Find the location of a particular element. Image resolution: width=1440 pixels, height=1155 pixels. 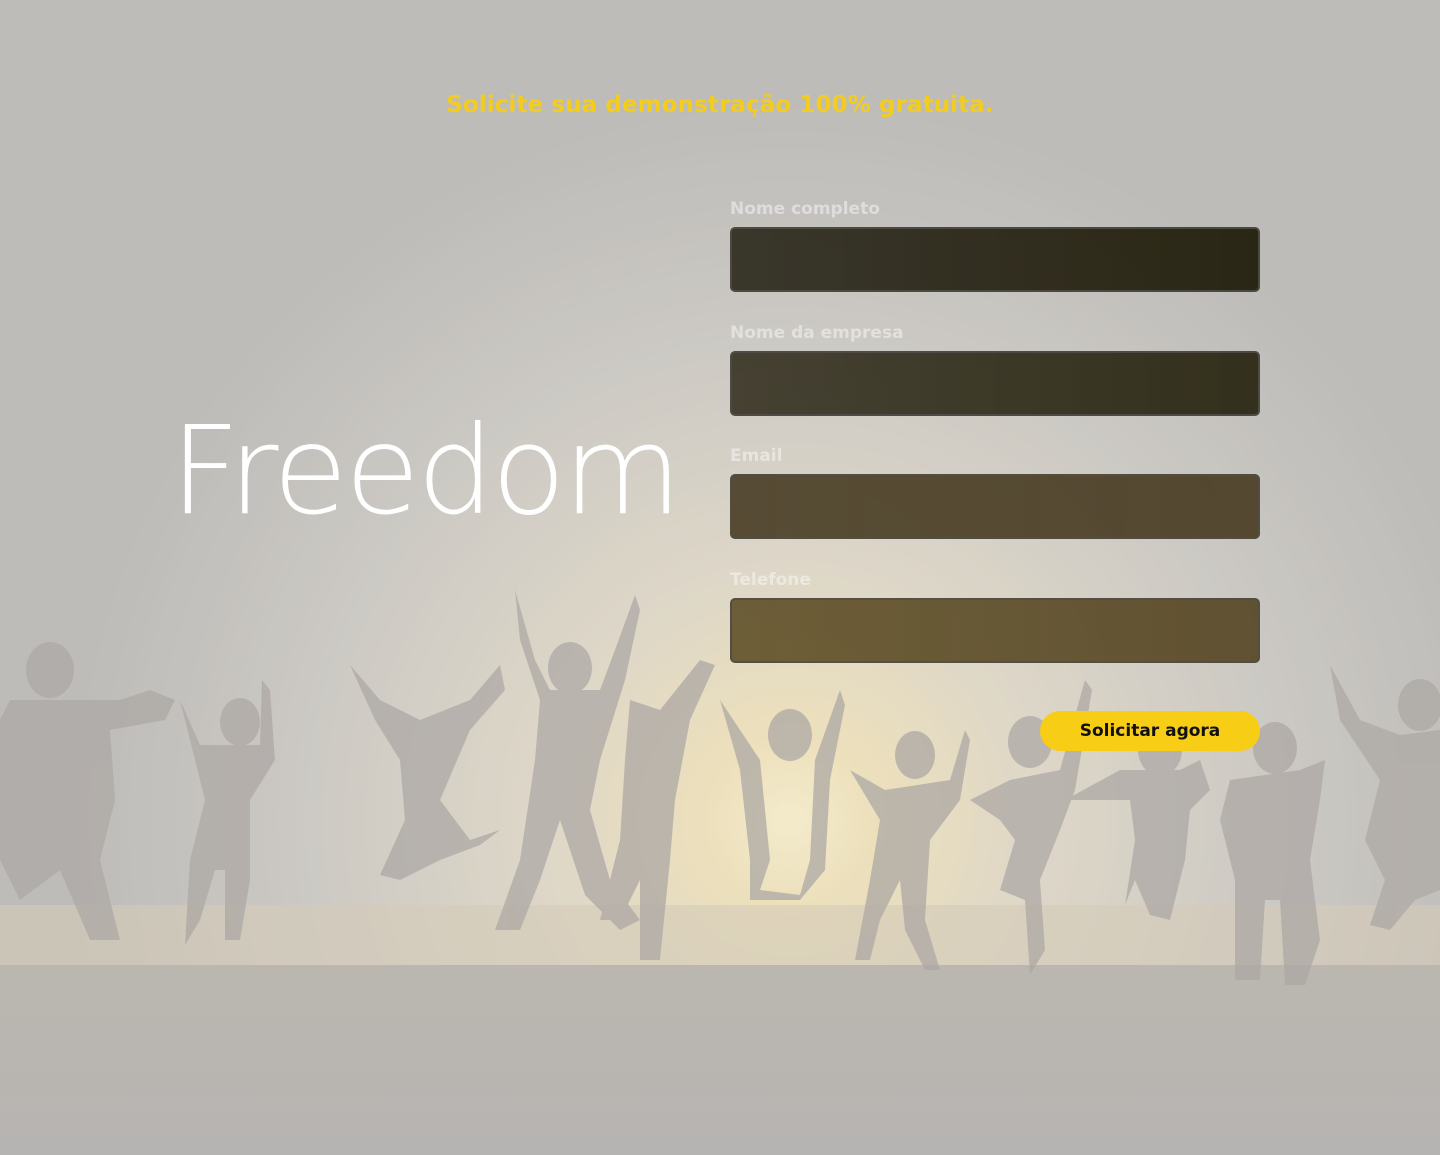

email-label: Email is located at coordinates (756, 456).